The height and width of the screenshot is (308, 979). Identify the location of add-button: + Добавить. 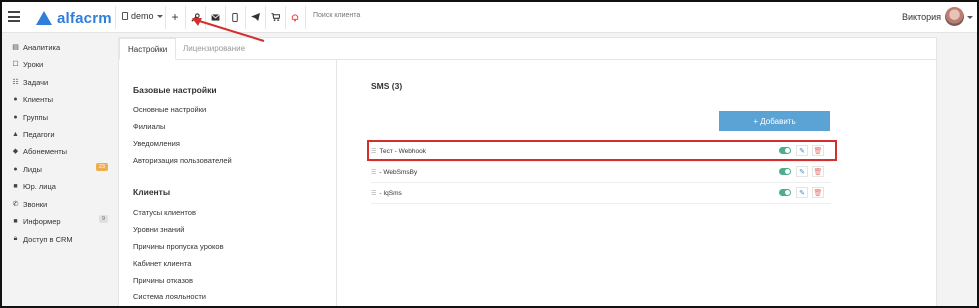
(774, 121).